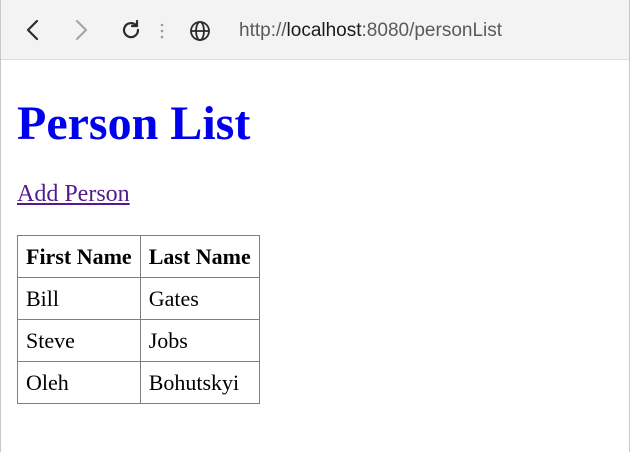 The image size is (630, 452). I want to click on forward-button, so click(81, 30).